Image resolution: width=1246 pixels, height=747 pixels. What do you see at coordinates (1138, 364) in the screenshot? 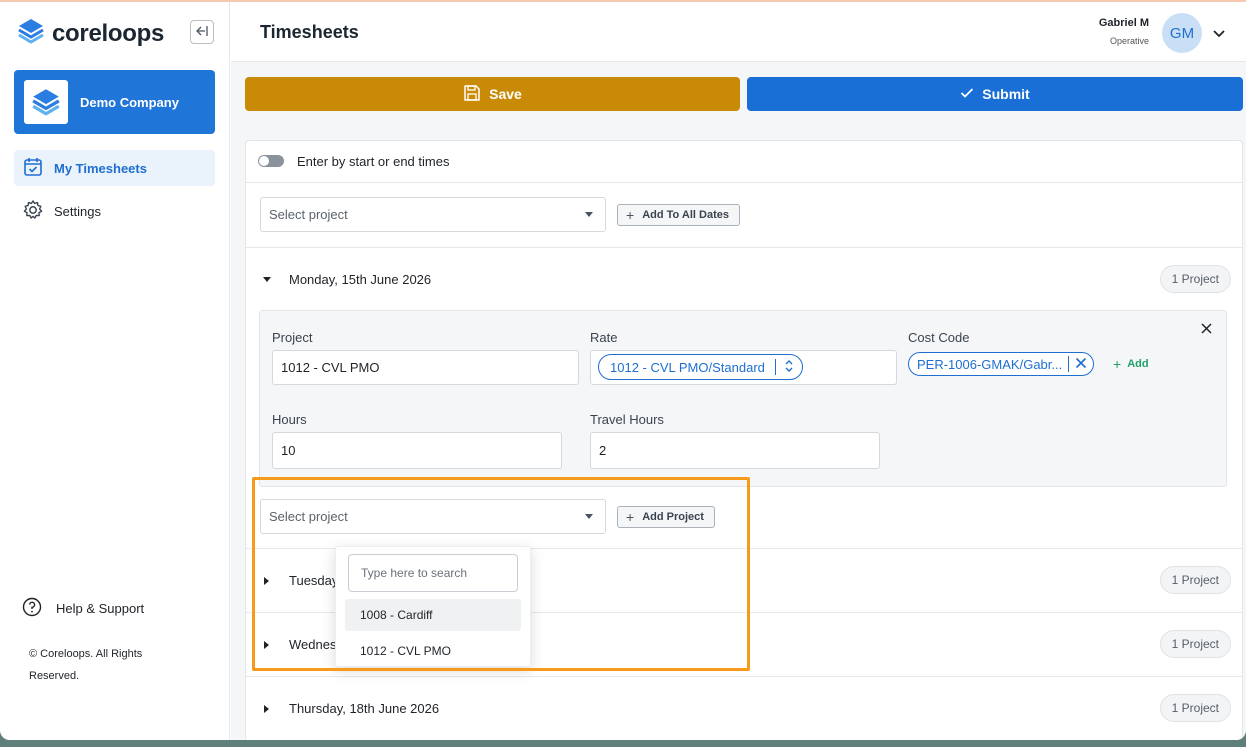
I see `add-label: Add` at bounding box center [1138, 364].